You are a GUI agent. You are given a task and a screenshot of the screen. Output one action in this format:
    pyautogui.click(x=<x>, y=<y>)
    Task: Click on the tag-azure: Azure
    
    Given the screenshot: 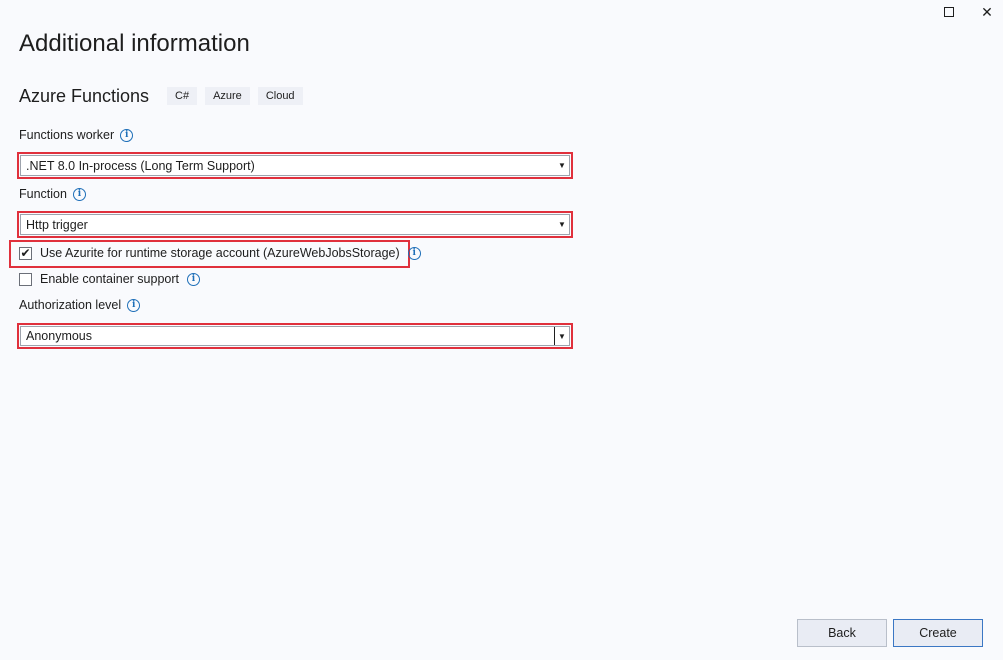 What is the action you would take?
    pyautogui.click(x=227, y=96)
    